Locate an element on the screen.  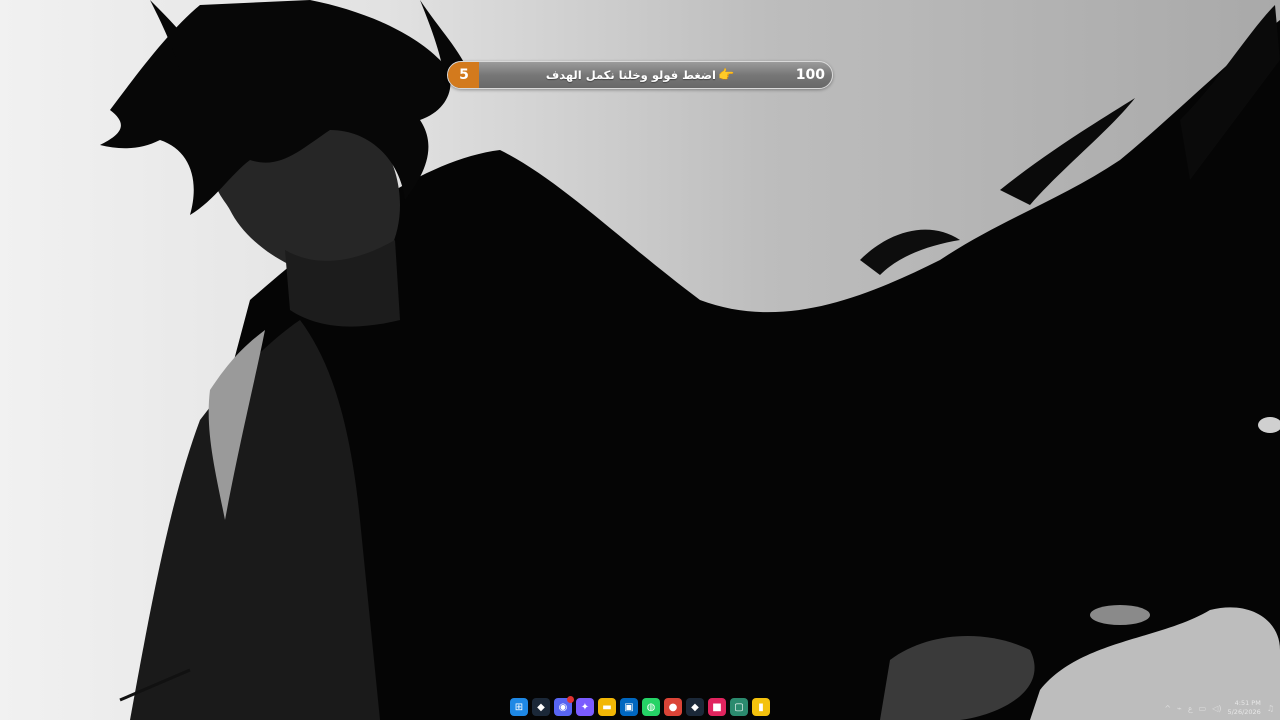
copilot-icon: ✦ is located at coordinates (585, 707).